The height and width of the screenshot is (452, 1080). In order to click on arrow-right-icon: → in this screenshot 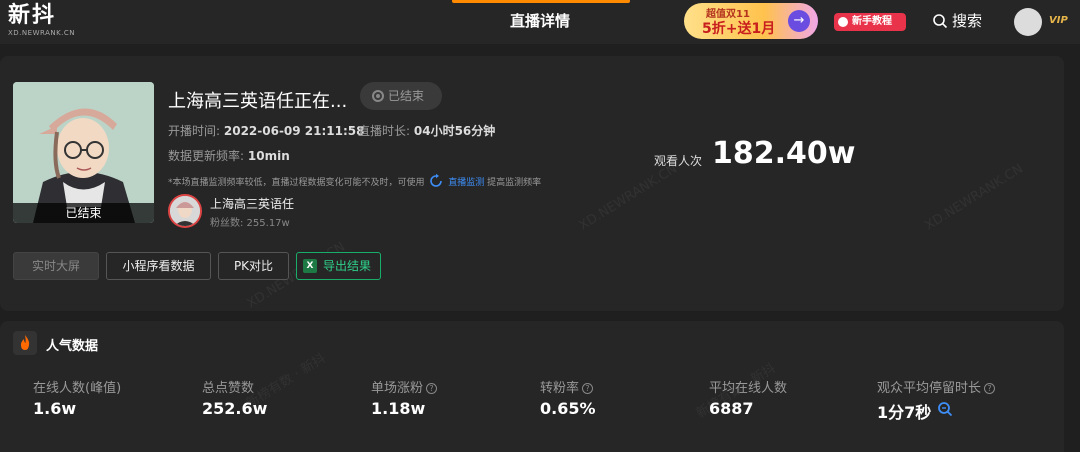, I will do `click(799, 21)`.